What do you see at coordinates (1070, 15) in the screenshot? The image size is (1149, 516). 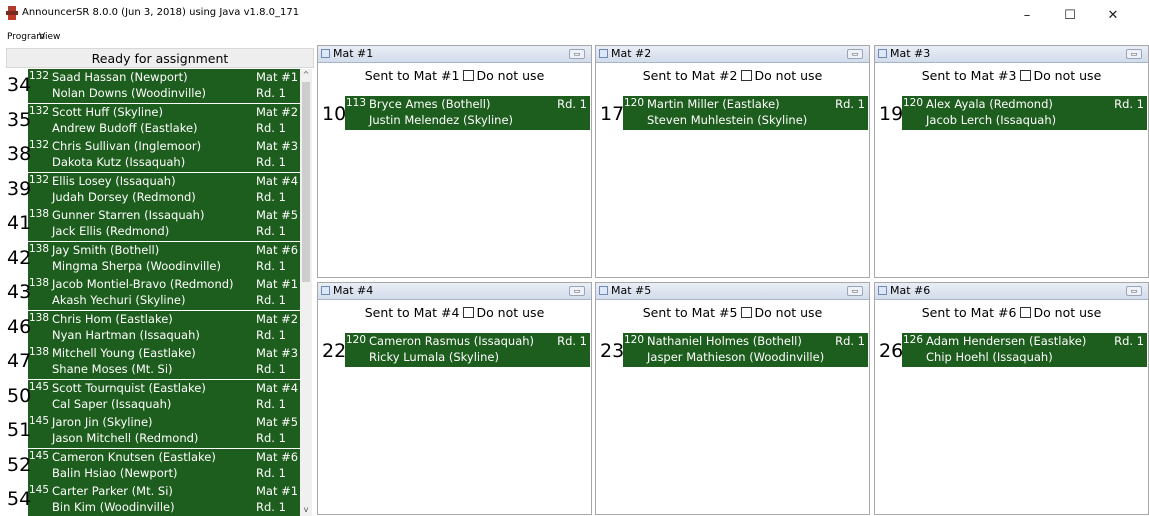 I see `maximize-button: ☐` at bounding box center [1070, 15].